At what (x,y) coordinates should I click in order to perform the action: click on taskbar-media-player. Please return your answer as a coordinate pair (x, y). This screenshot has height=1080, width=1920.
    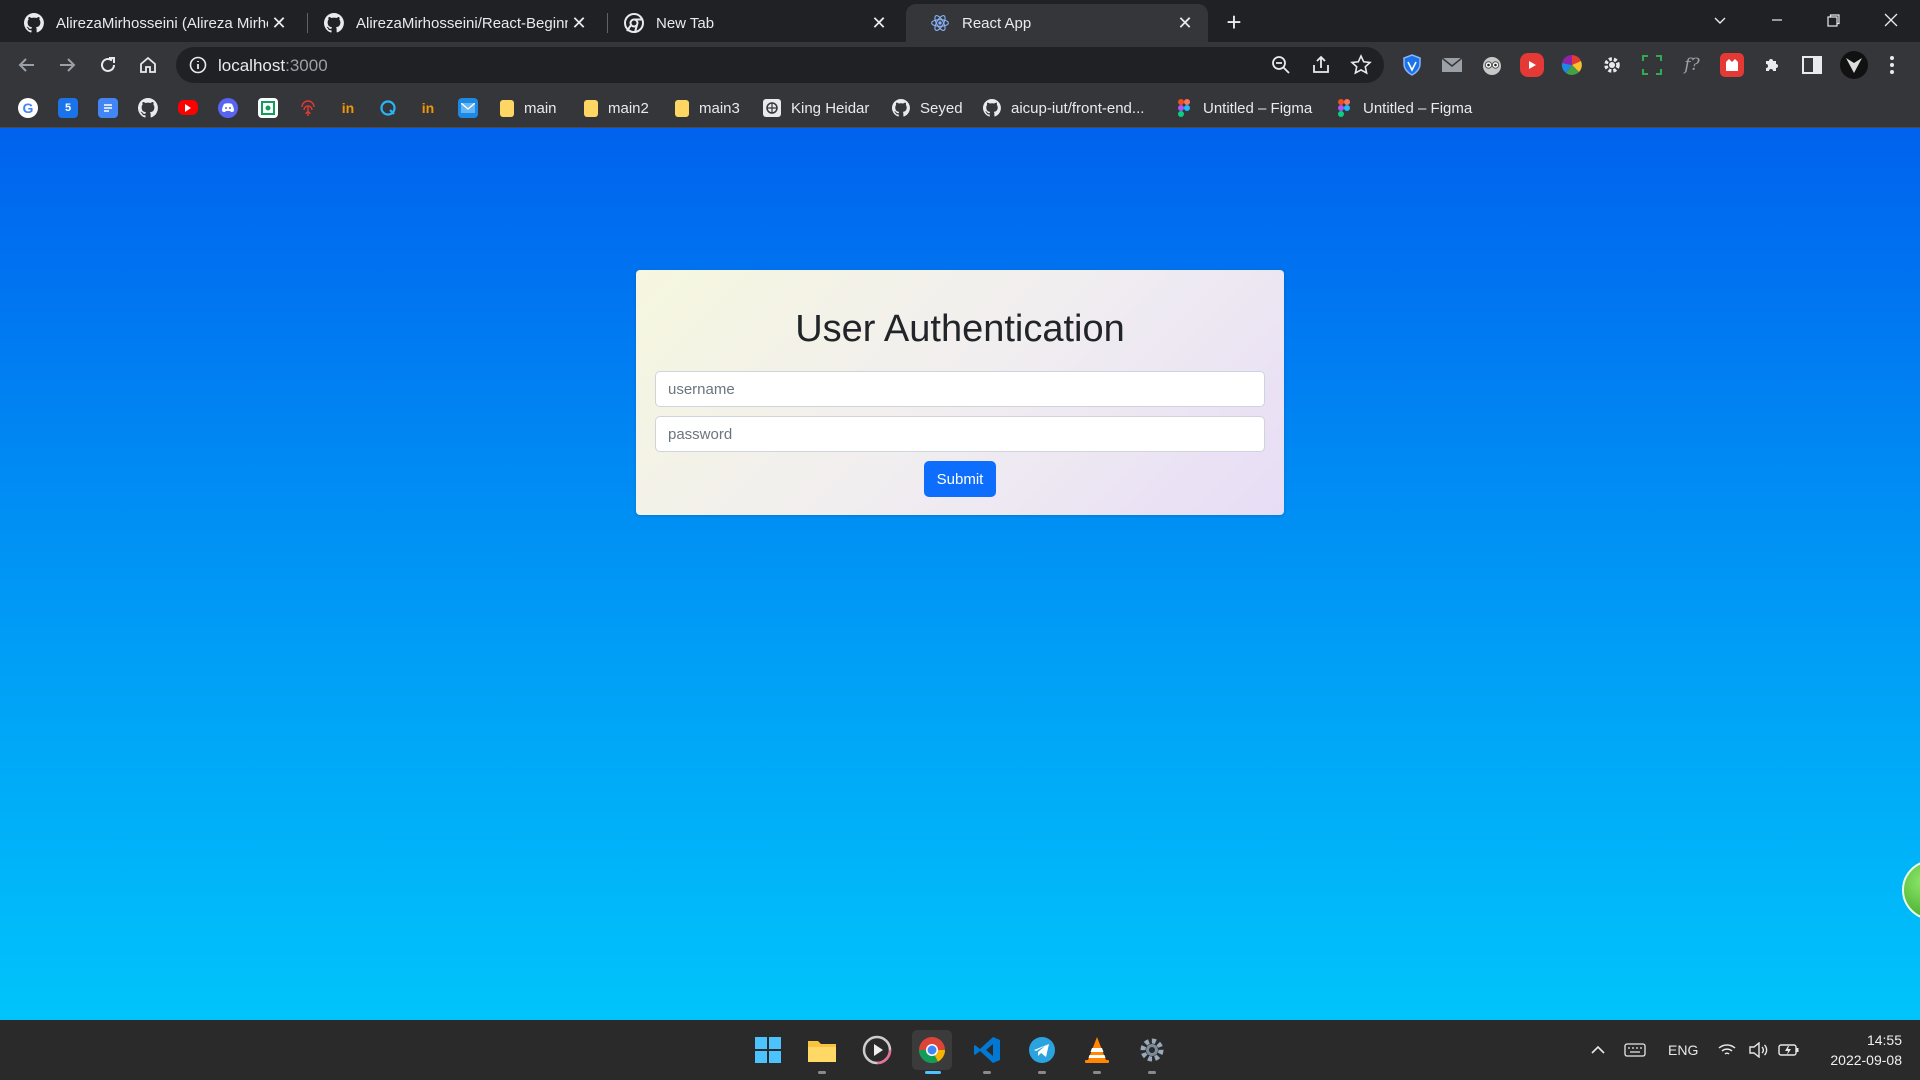
    Looking at the image, I should click on (877, 1050).